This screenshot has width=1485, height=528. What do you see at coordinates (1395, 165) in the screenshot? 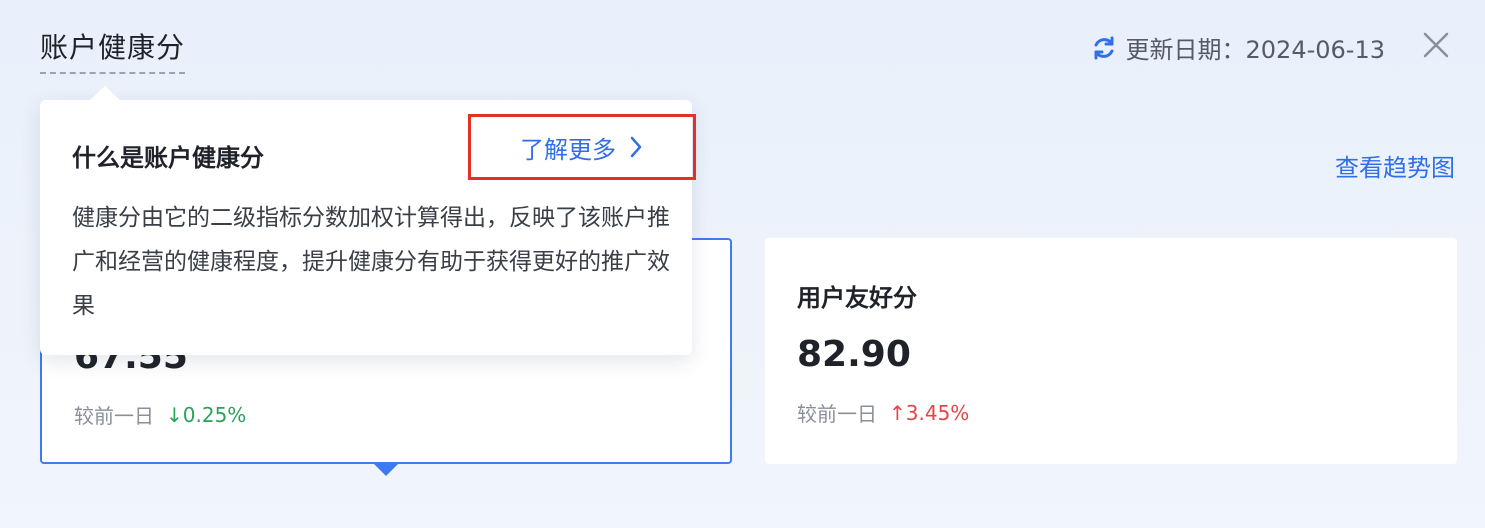
I see `view-trend-link: 查看趋势图` at bounding box center [1395, 165].